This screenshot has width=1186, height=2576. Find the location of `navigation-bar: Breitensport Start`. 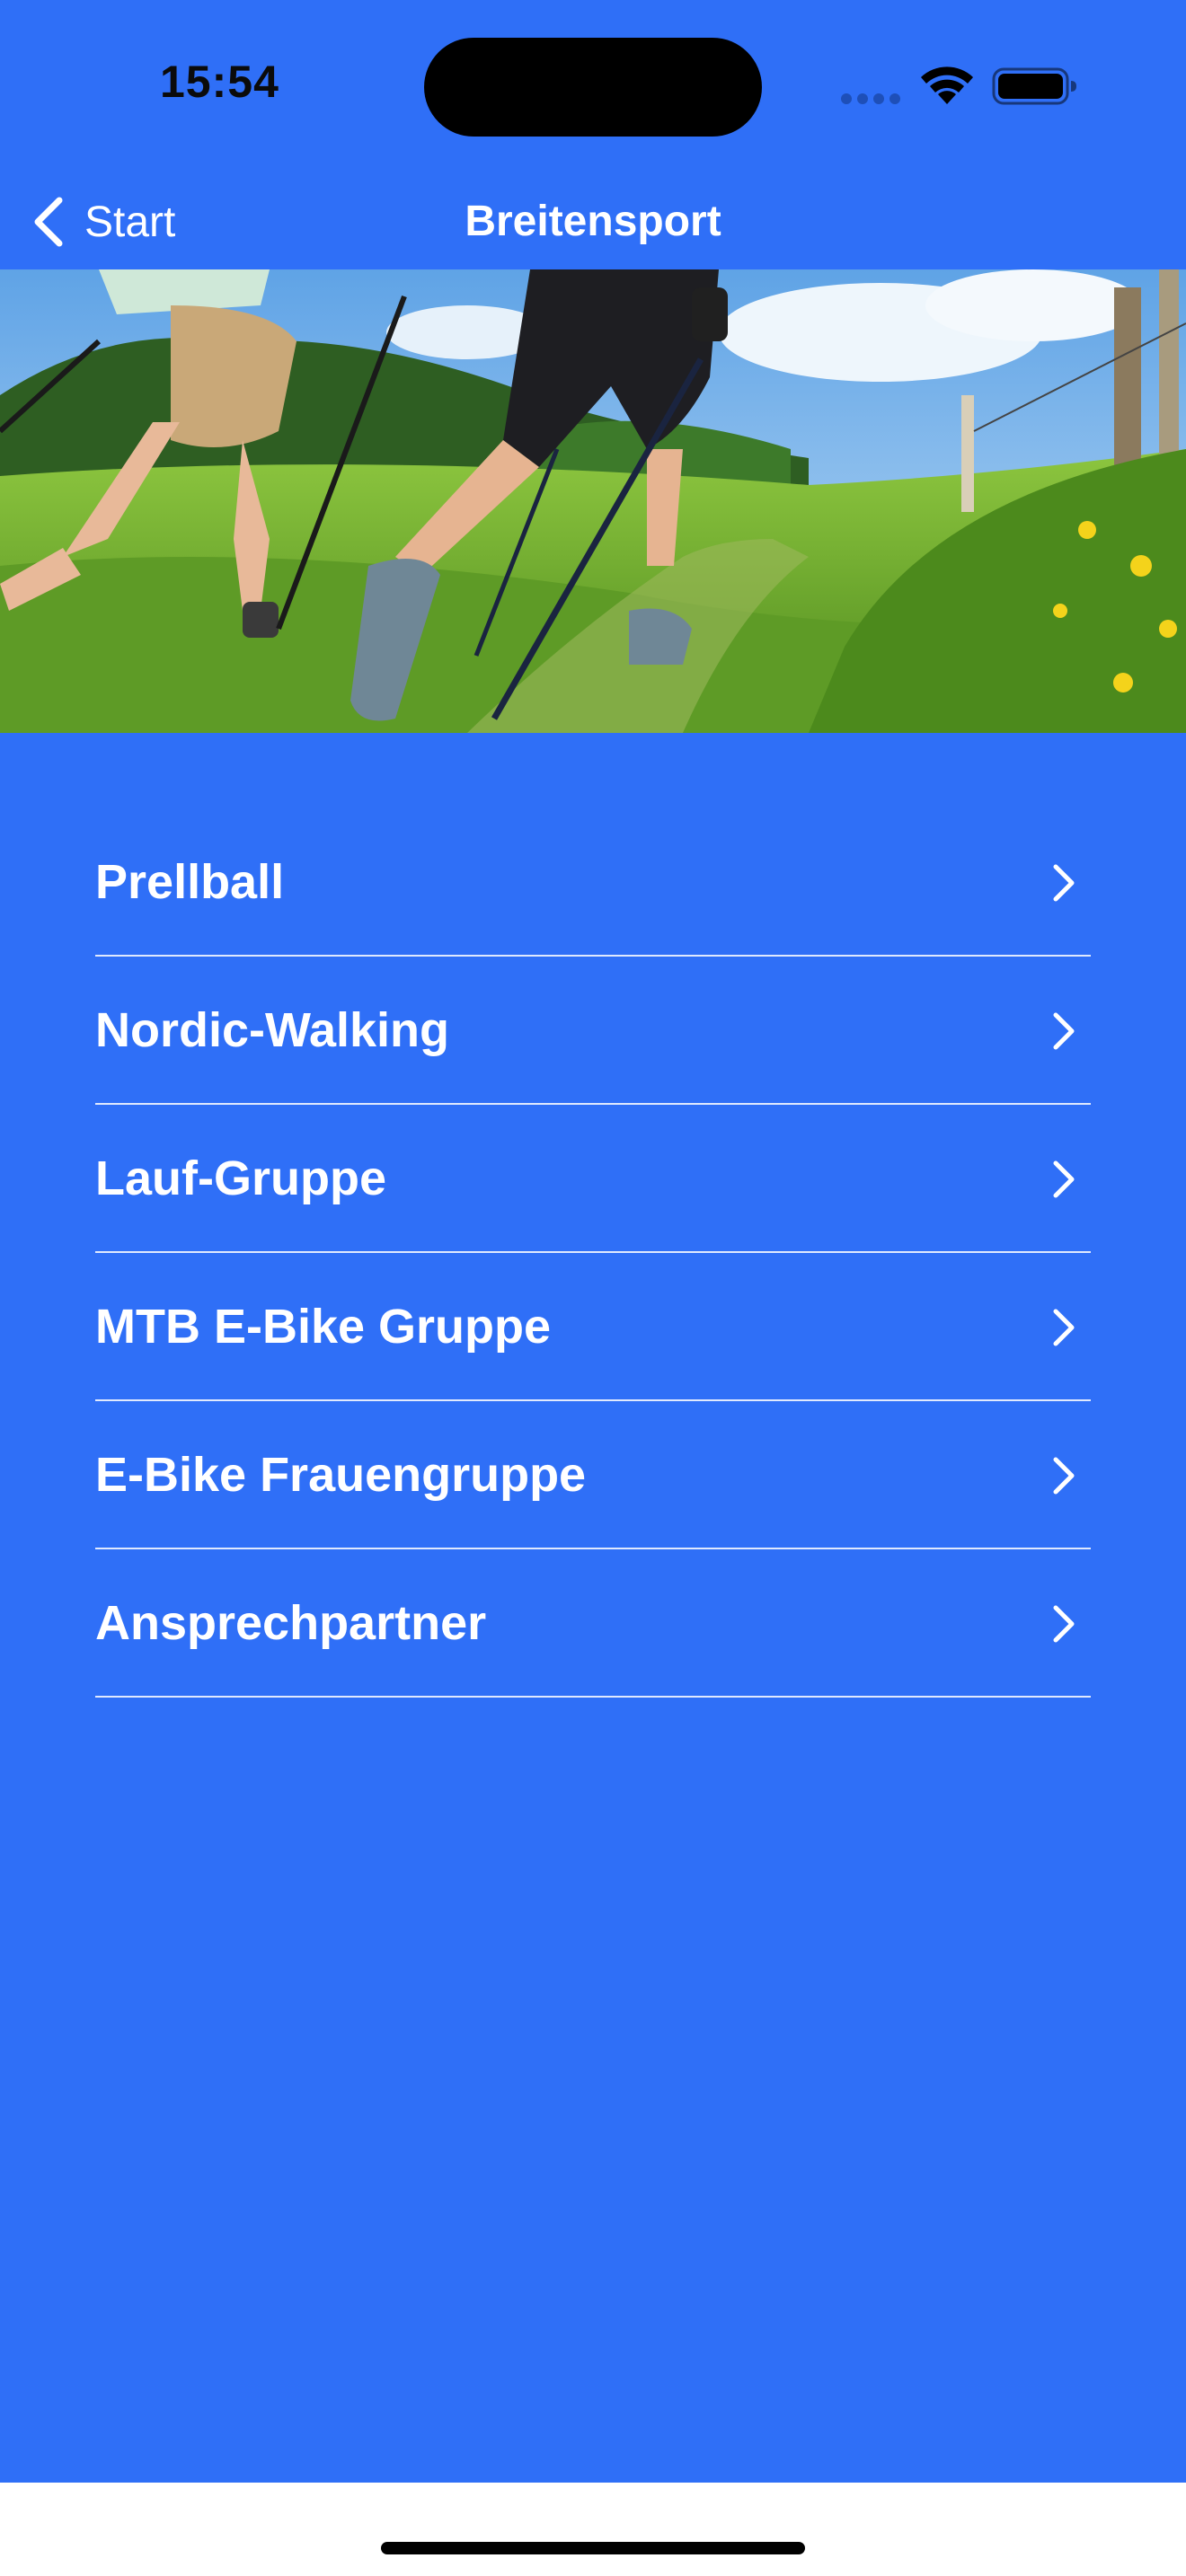

navigation-bar: Breitensport Start is located at coordinates (593, 220).